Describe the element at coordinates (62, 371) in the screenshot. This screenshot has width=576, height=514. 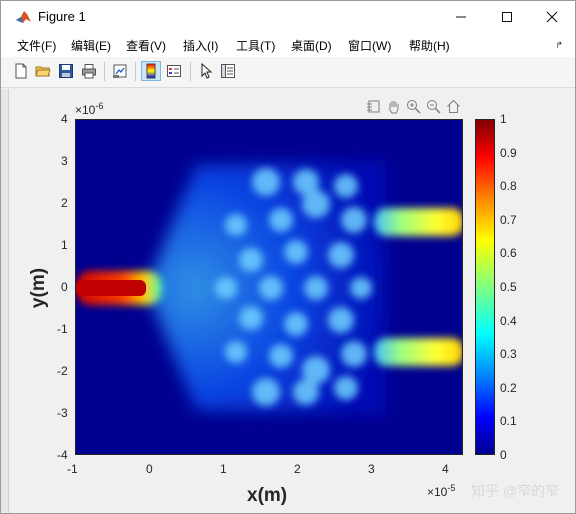
I see `y-tick-label: -2` at that location.